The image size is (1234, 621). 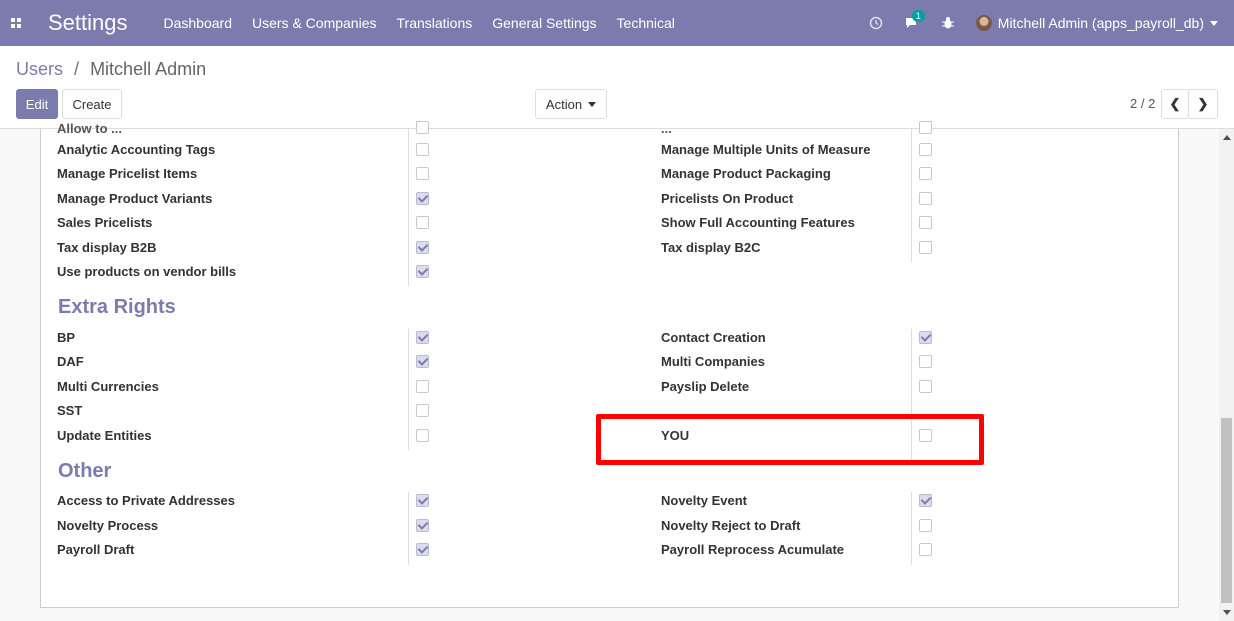 I want to click on field-label: Sales Pricelists, so click(x=105, y=222).